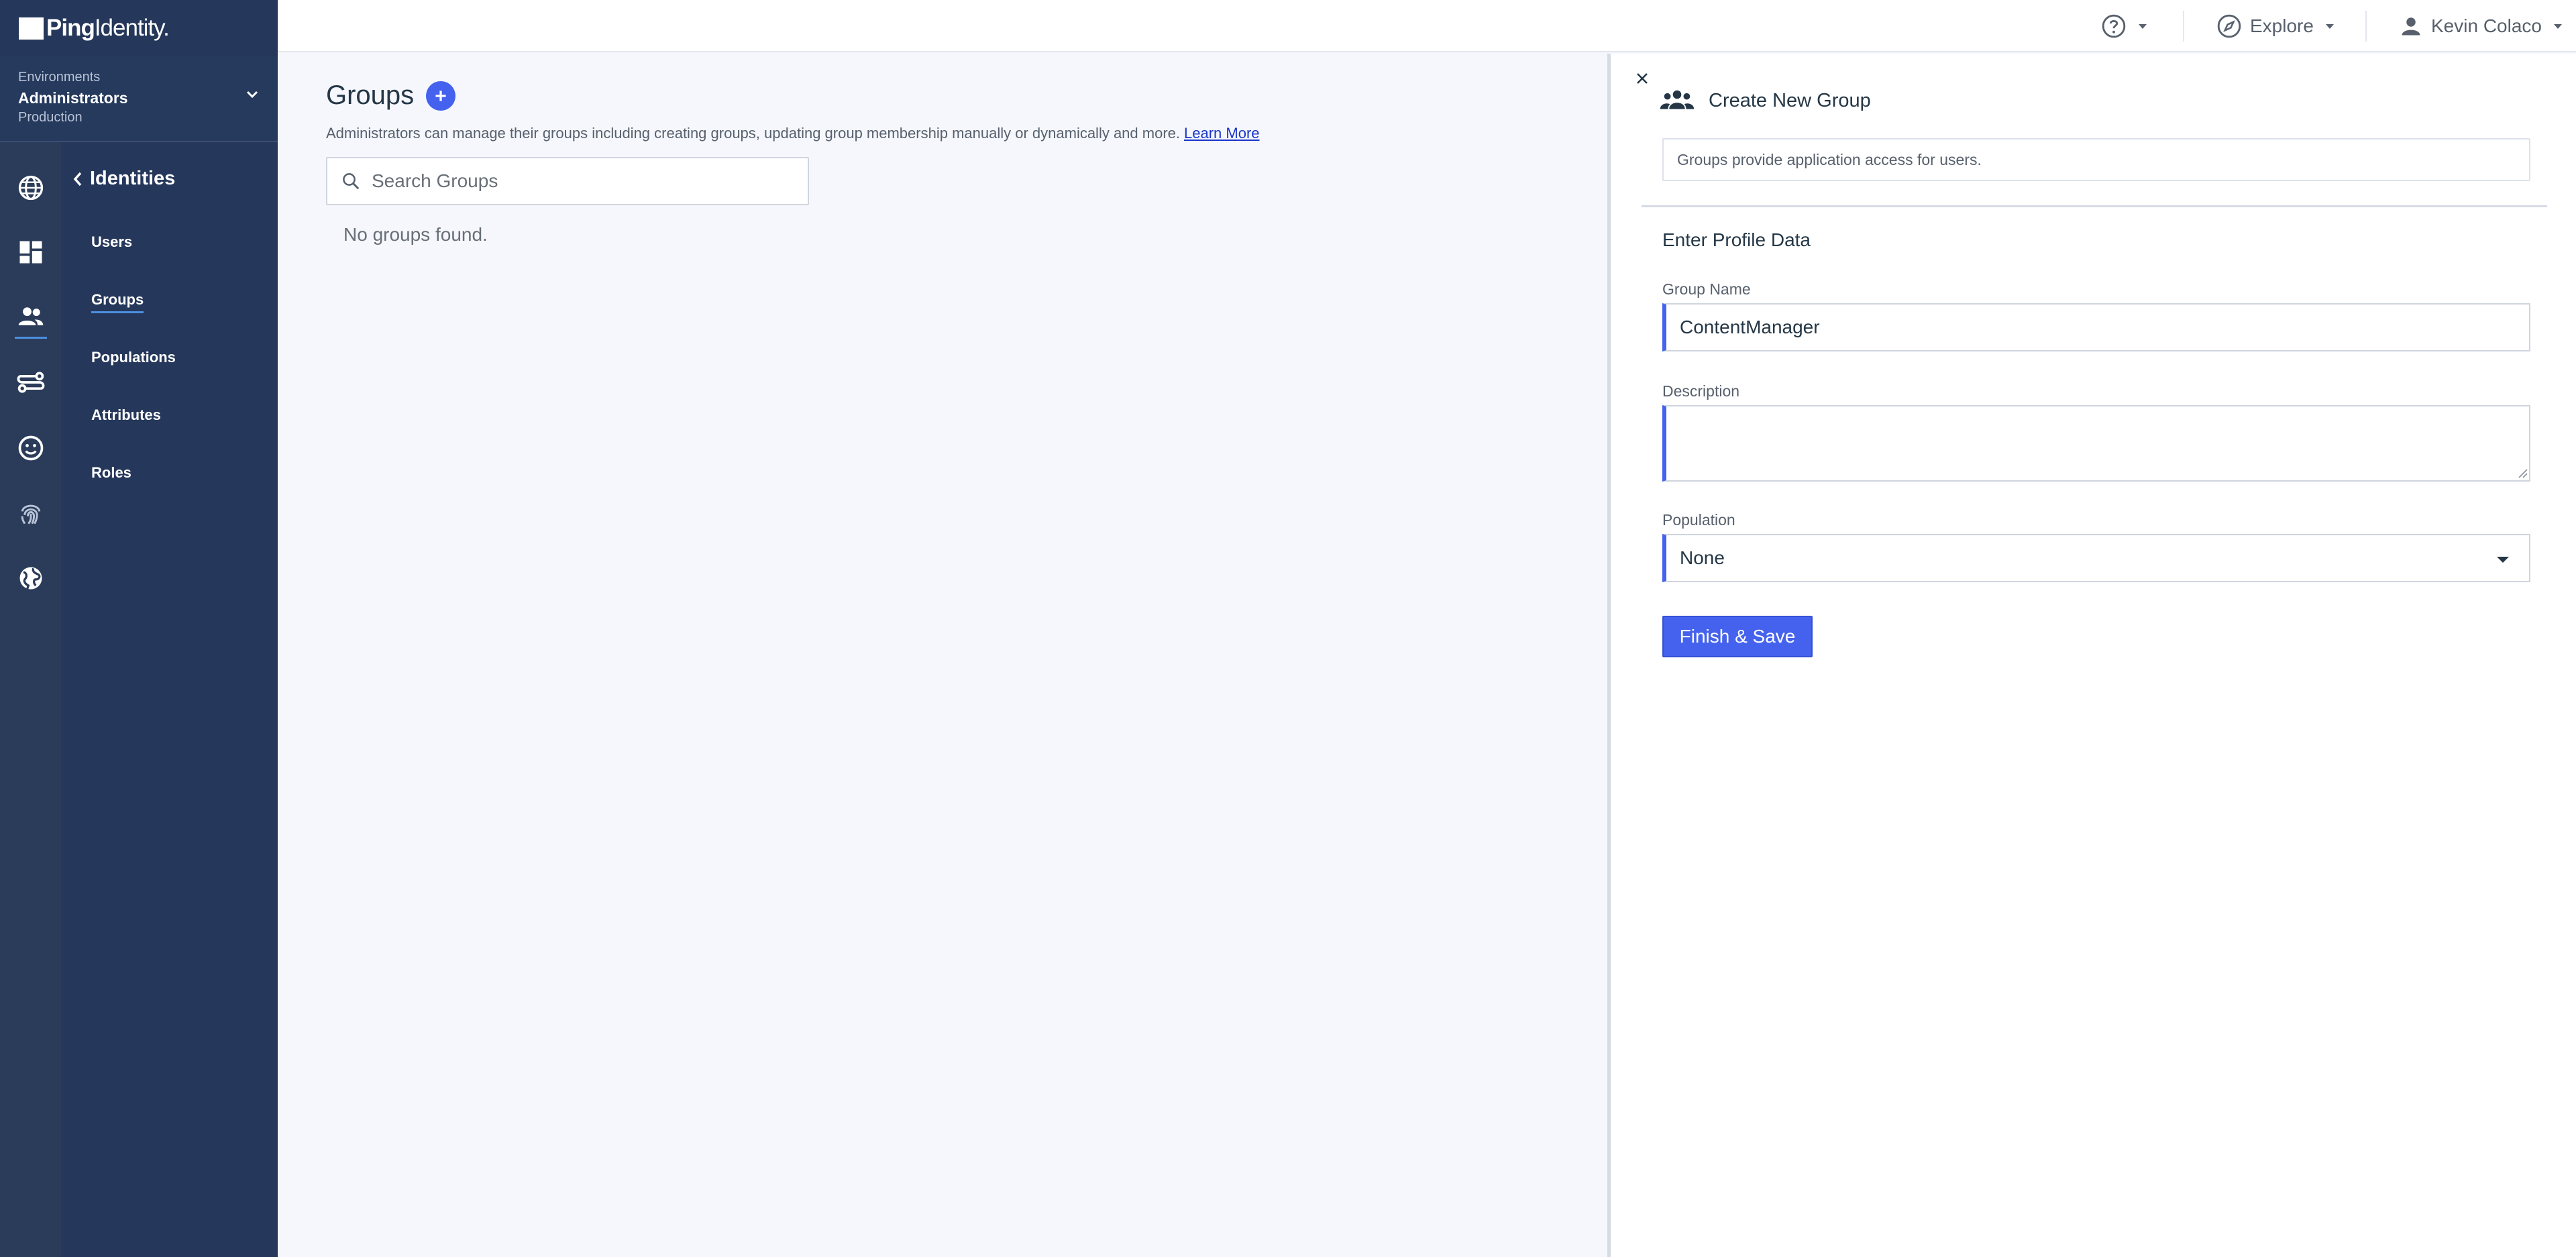  I want to click on section-title: Enter Profile Data, so click(1736, 240).